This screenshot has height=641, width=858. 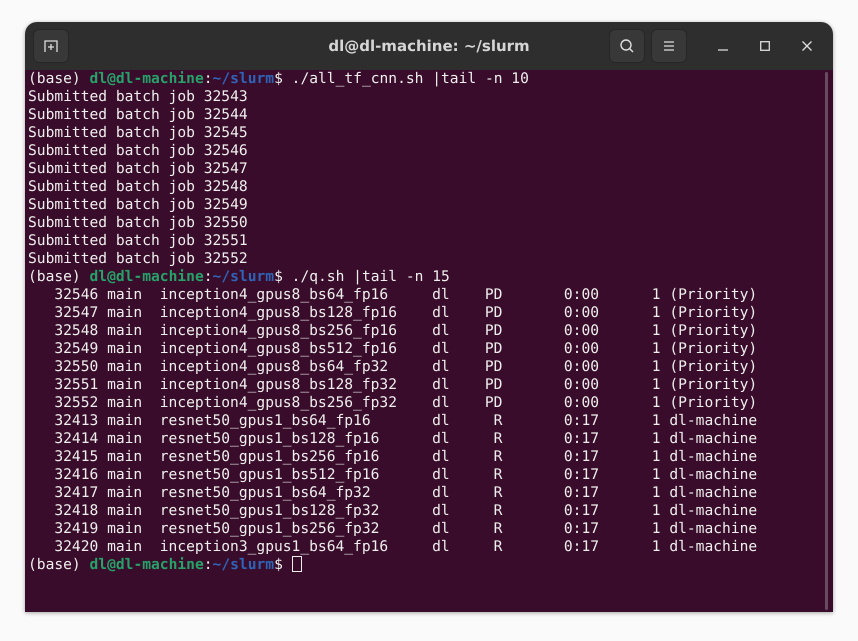 What do you see at coordinates (76, 492) in the screenshot?
I see `job-field: 32417` at bounding box center [76, 492].